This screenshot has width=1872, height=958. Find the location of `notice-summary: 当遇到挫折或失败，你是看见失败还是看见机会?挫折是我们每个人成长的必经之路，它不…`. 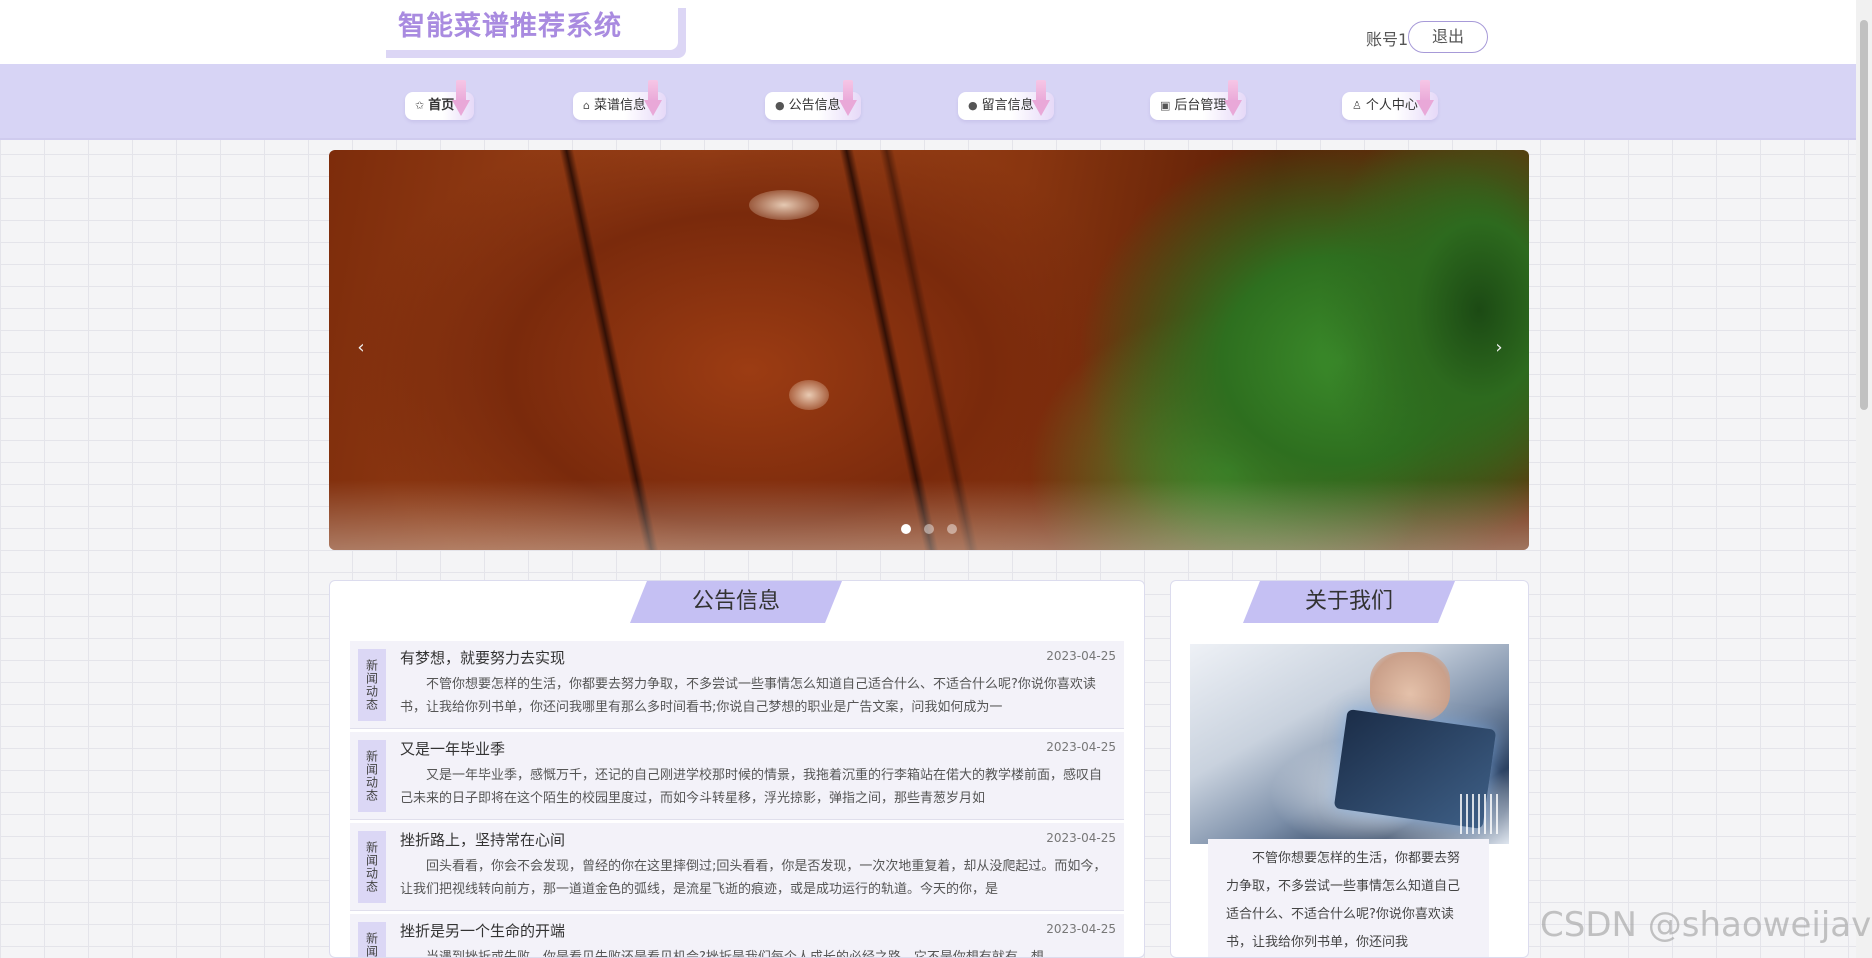

notice-summary: 当遇到挫折或失败，你是看见失败还是看见机会?挫折是我们每个人成长的必经之路，它不… is located at coordinates (735, 954).